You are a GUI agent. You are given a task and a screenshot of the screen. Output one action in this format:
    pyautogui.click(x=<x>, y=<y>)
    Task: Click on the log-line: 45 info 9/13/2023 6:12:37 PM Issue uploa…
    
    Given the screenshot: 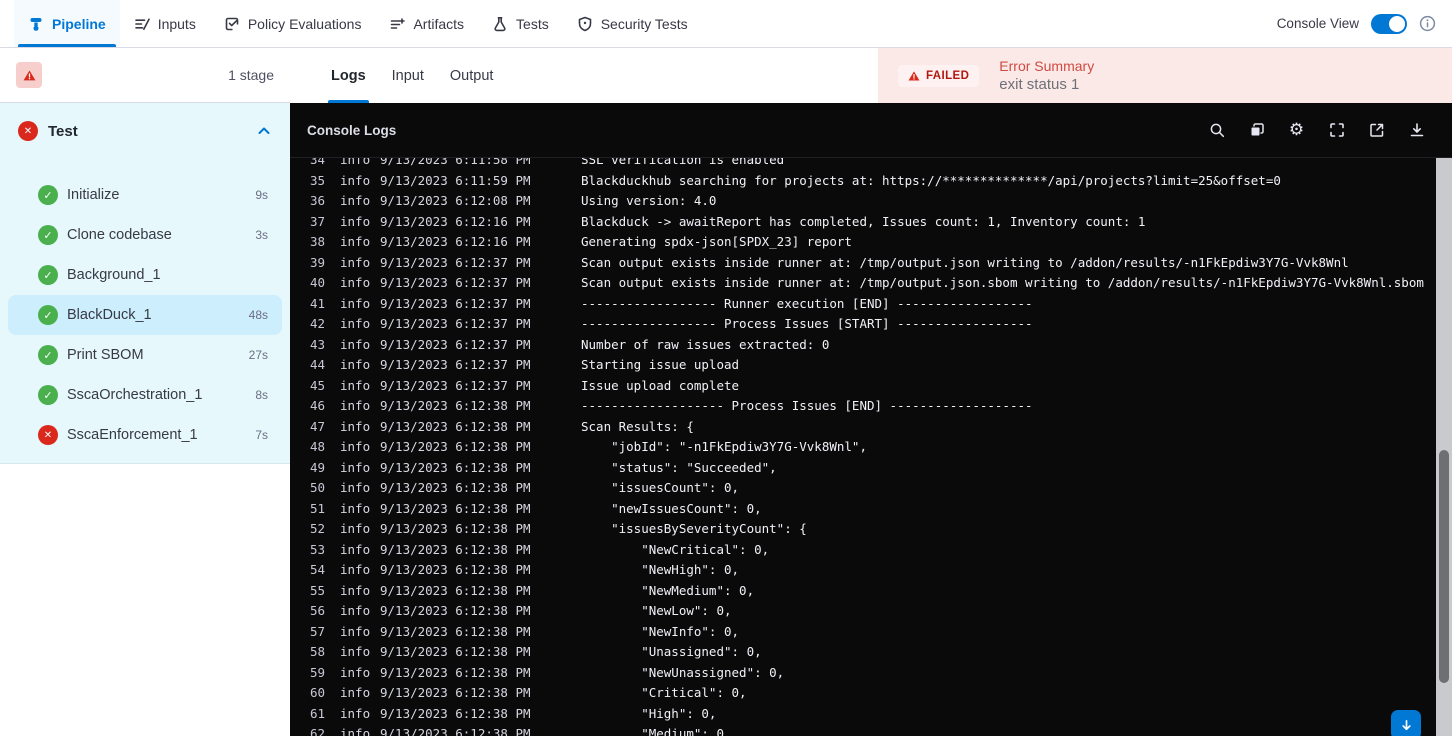 What is the action you would take?
    pyautogui.click(x=871, y=386)
    